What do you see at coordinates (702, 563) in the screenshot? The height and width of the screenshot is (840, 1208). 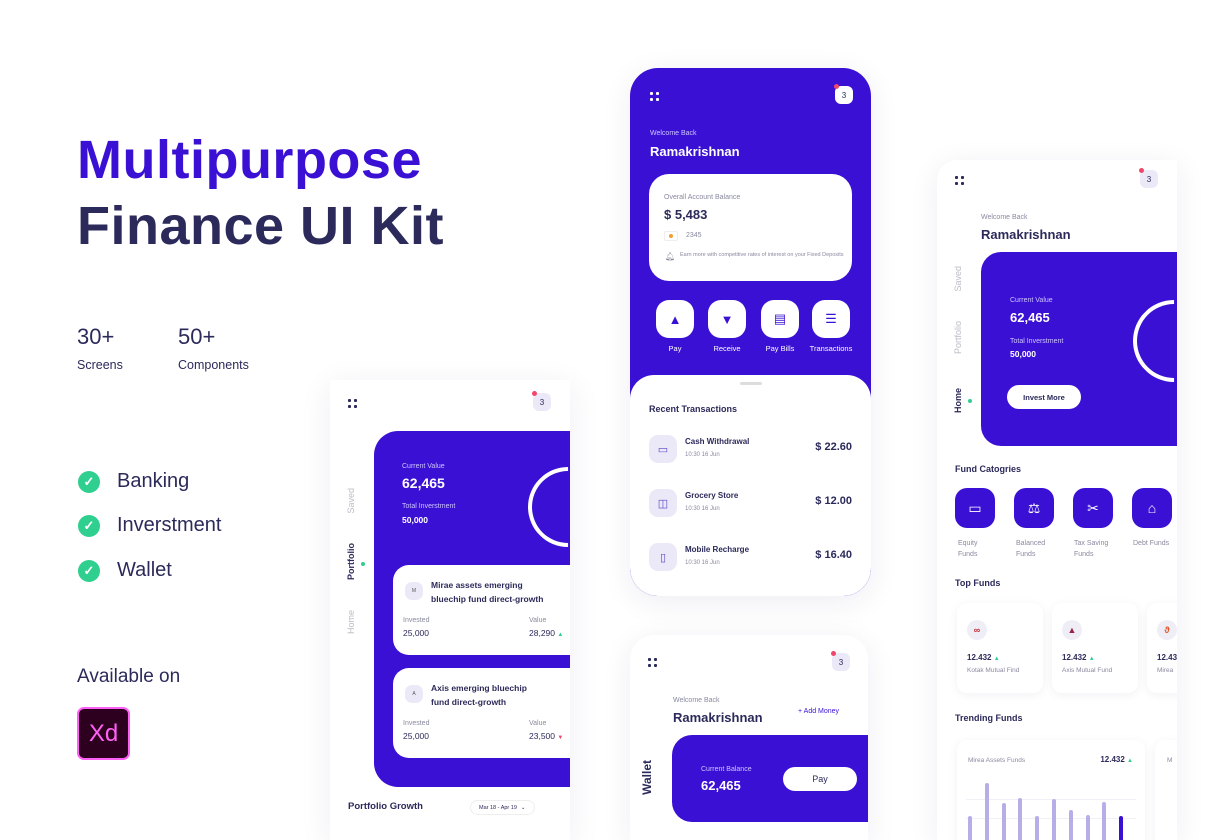 I see `transaction-time: 10:30 16 Jun` at bounding box center [702, 563].